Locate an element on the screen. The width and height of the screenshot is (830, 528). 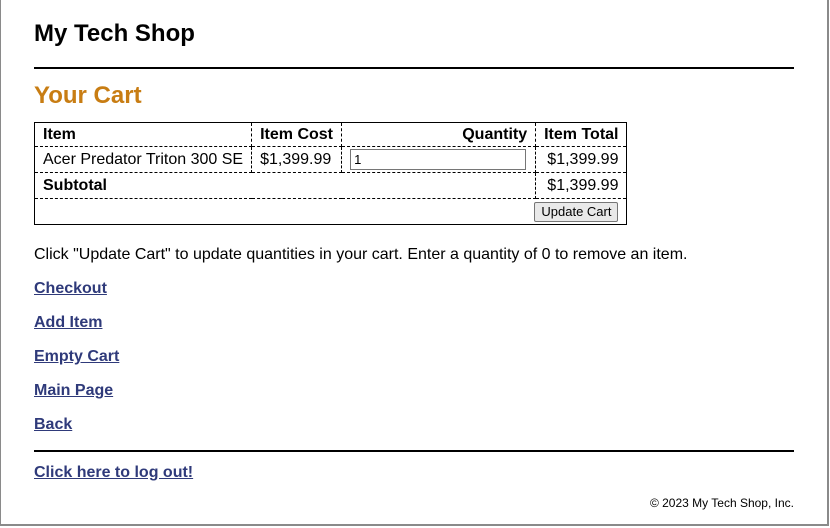
cart-item-total: $1,399.99 is located at coordinates (581, 159).